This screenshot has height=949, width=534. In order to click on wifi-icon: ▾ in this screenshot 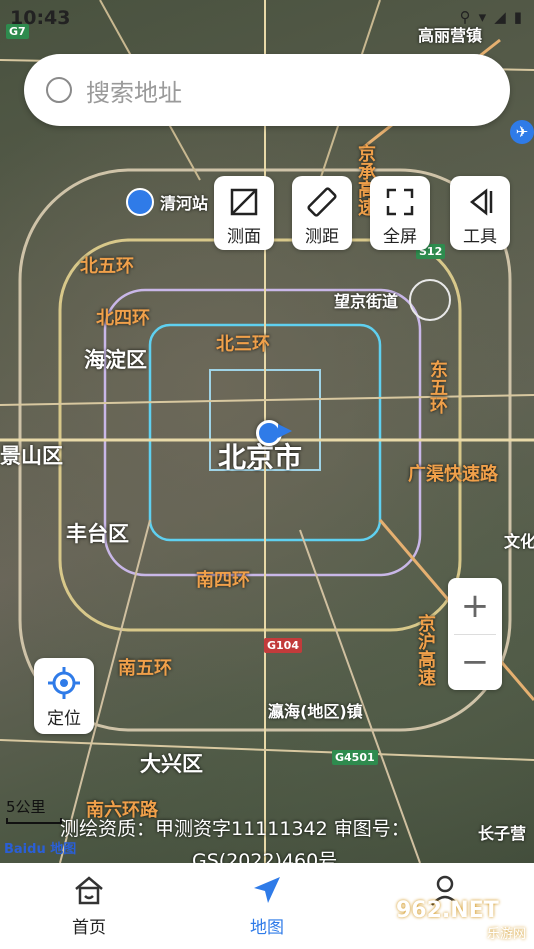, I will do `click(482, 17)`.